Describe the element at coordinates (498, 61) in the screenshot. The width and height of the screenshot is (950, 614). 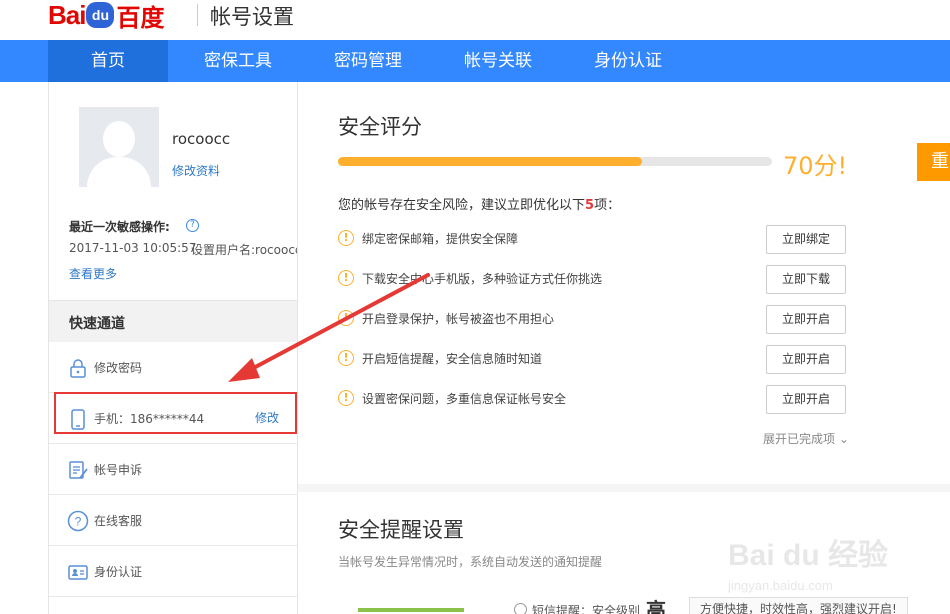
I see `nav-account-link: 帐号关联` at that location.